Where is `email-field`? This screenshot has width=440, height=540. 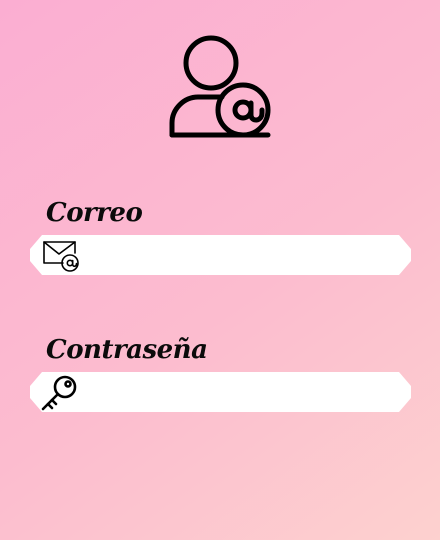
email-field is located at coordinates (220, 255).